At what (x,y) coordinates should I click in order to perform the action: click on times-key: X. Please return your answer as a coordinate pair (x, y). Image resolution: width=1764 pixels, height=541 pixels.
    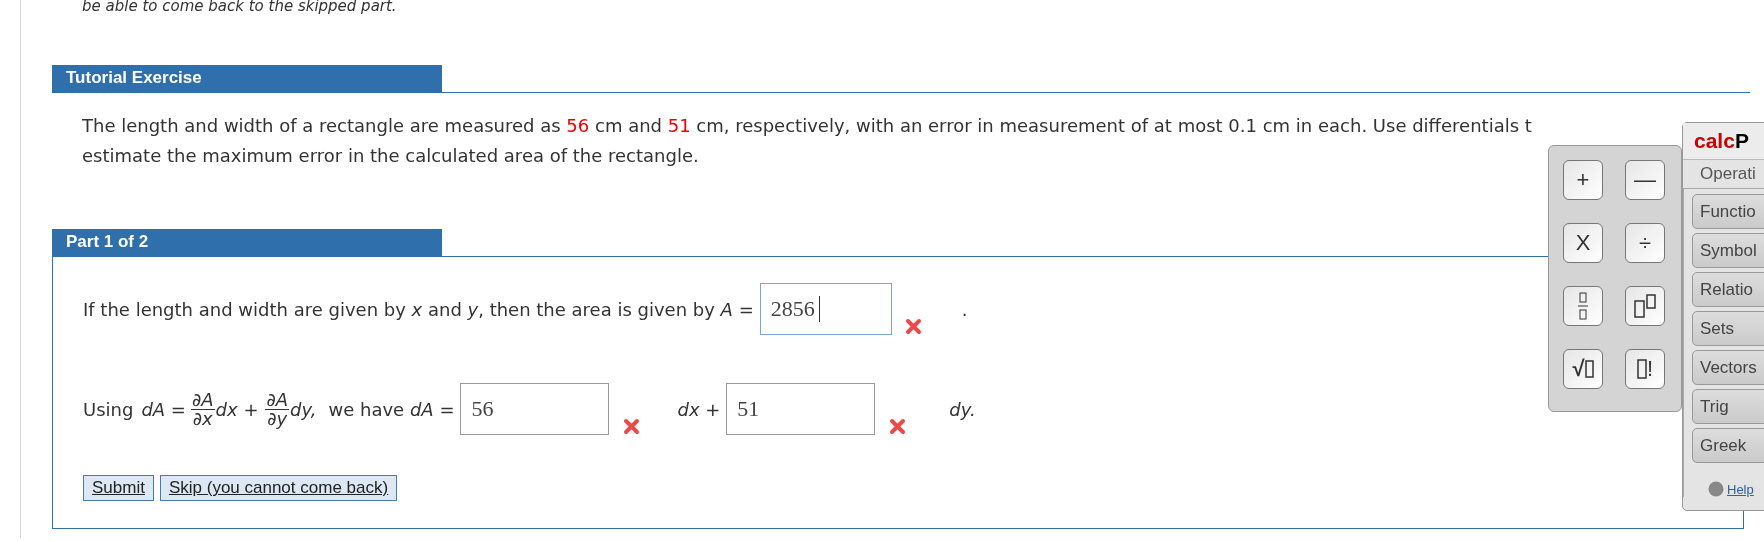
    Looking at the image, I should click on (1583, 243).